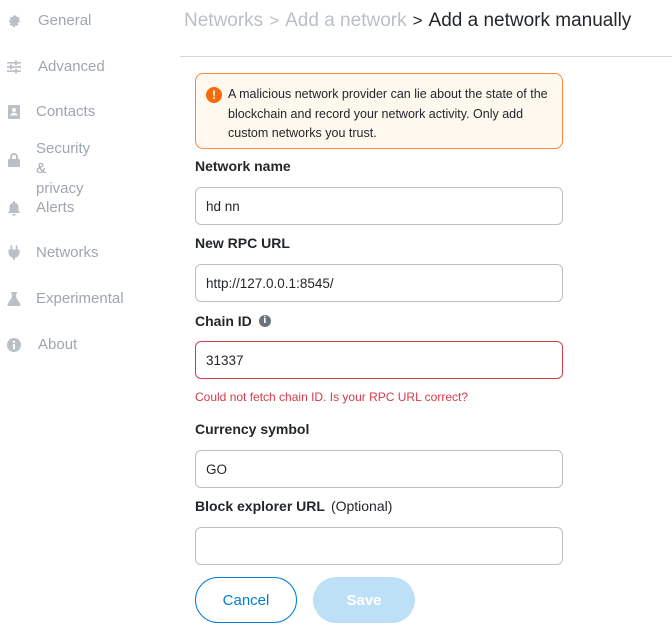 This screenshot has height=638, width=672. Describe the element at coordinates (264, 321) in the screenshot. I see `info-icon: i` at that location.